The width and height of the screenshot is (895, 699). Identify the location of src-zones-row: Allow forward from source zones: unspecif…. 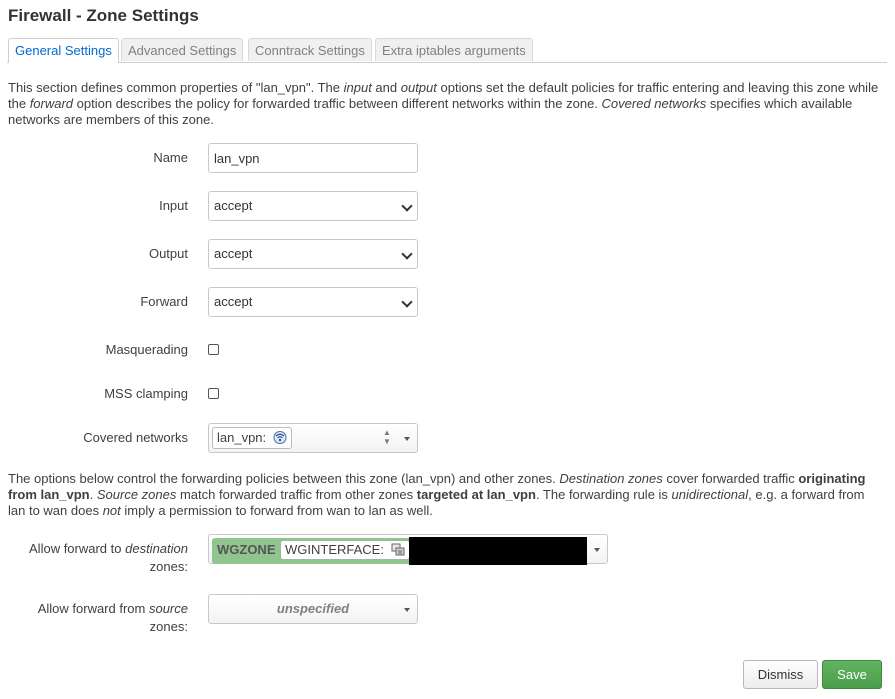
(447, 614).